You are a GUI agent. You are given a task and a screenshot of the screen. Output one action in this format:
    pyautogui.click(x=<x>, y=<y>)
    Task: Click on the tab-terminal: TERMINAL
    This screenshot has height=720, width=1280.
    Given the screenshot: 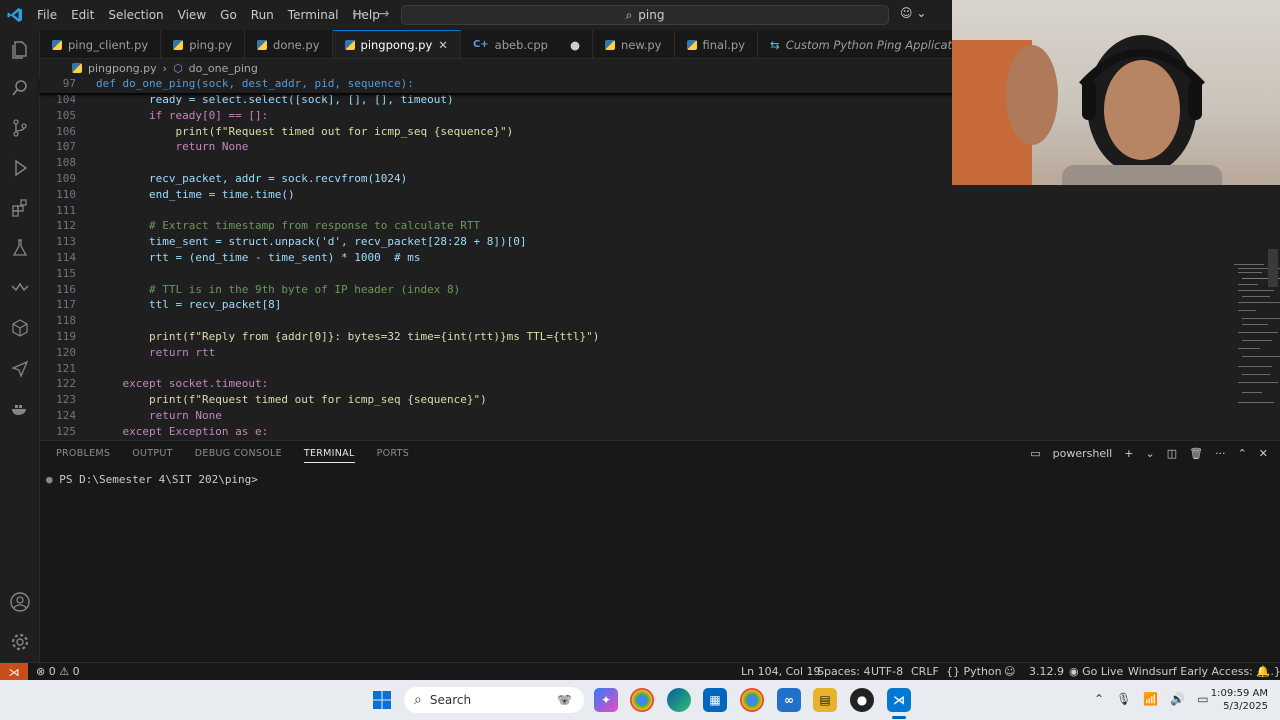 What is the action you would take?
    pyautogui.click(x=329, y=455)
    